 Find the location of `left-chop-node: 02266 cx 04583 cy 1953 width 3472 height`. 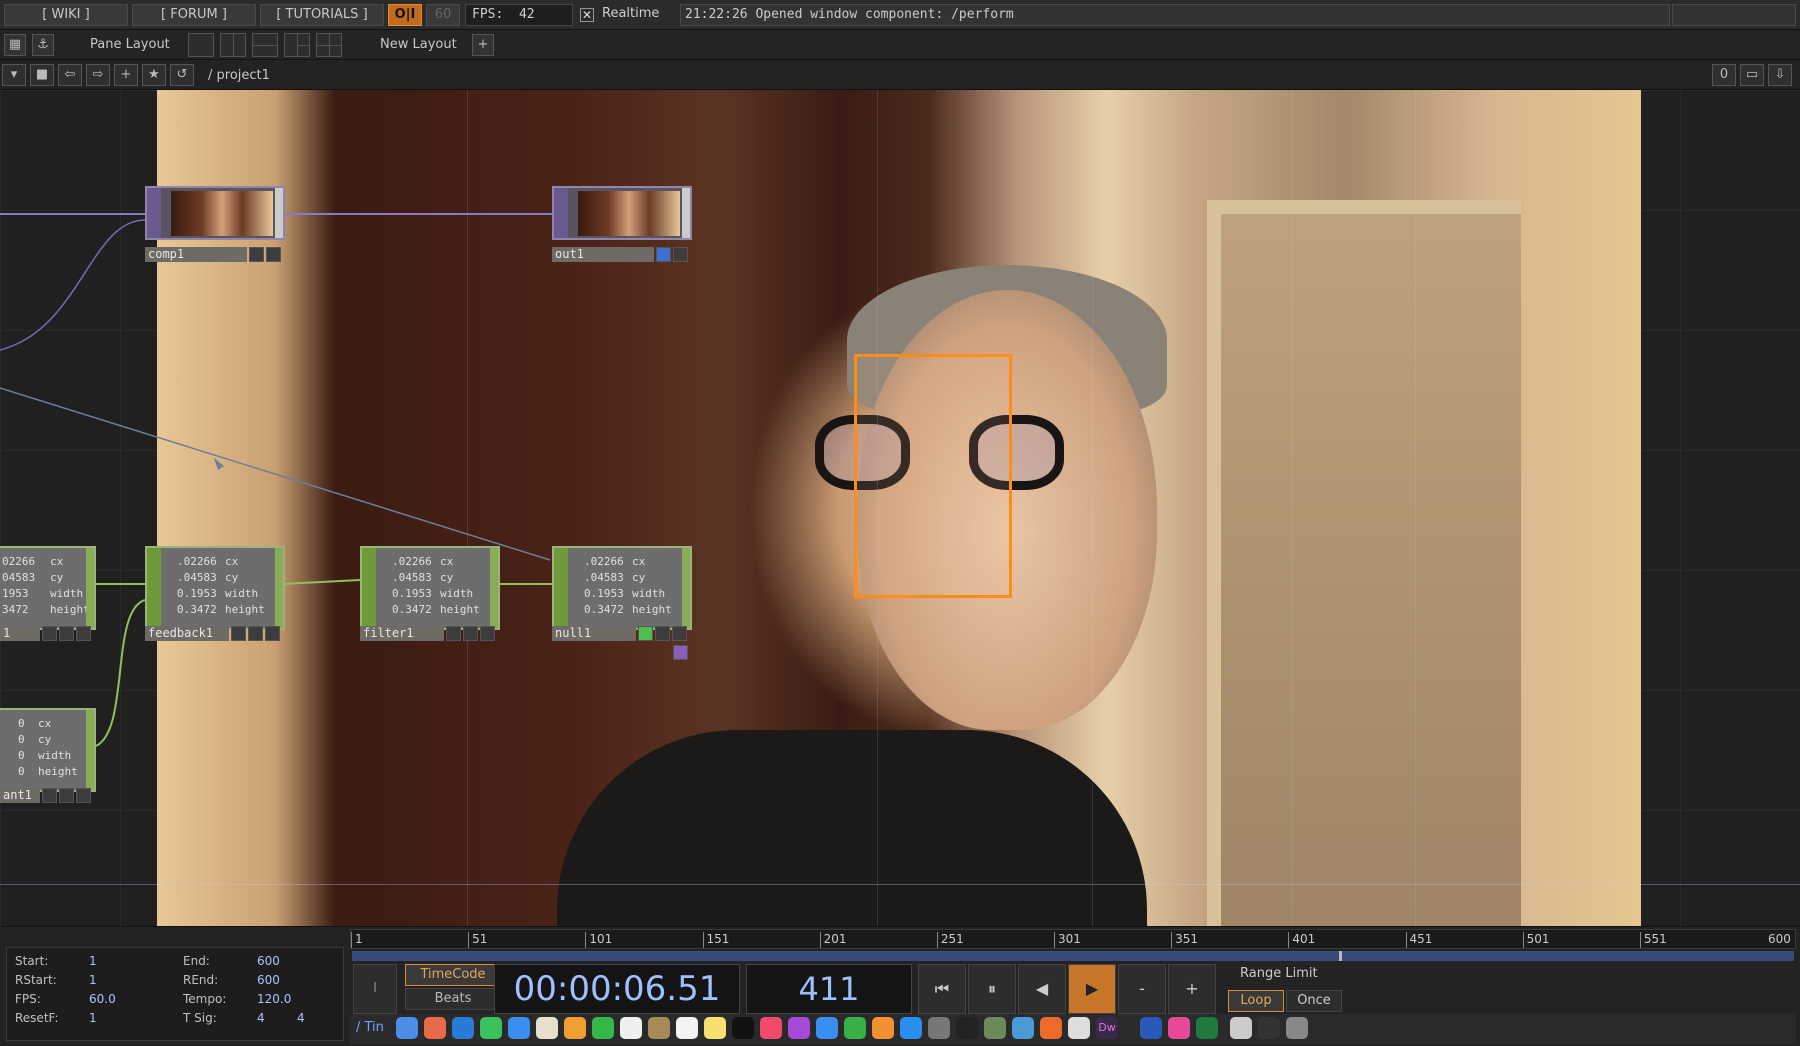

left-chop-node: 02266 cx 04583 cy 1953 width 3472 height is located at coordinates (48, 588).